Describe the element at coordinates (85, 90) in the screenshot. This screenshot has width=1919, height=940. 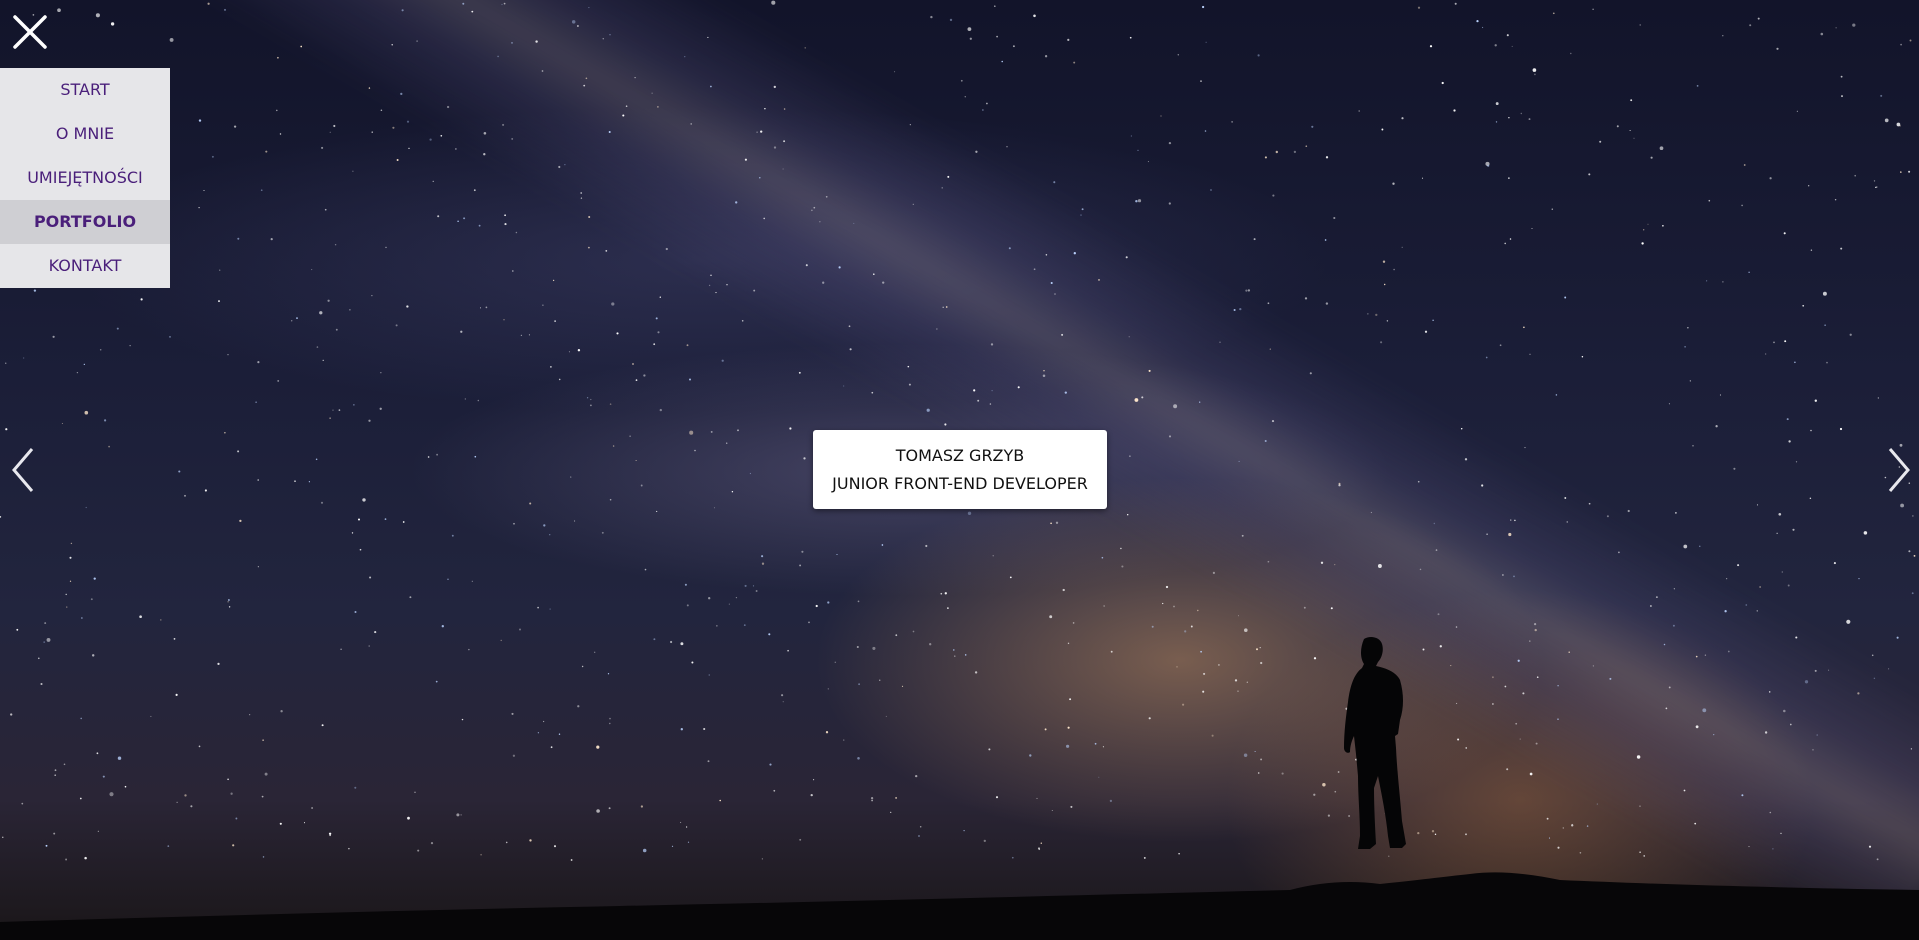
I see `menu-item-start: START` at that location.